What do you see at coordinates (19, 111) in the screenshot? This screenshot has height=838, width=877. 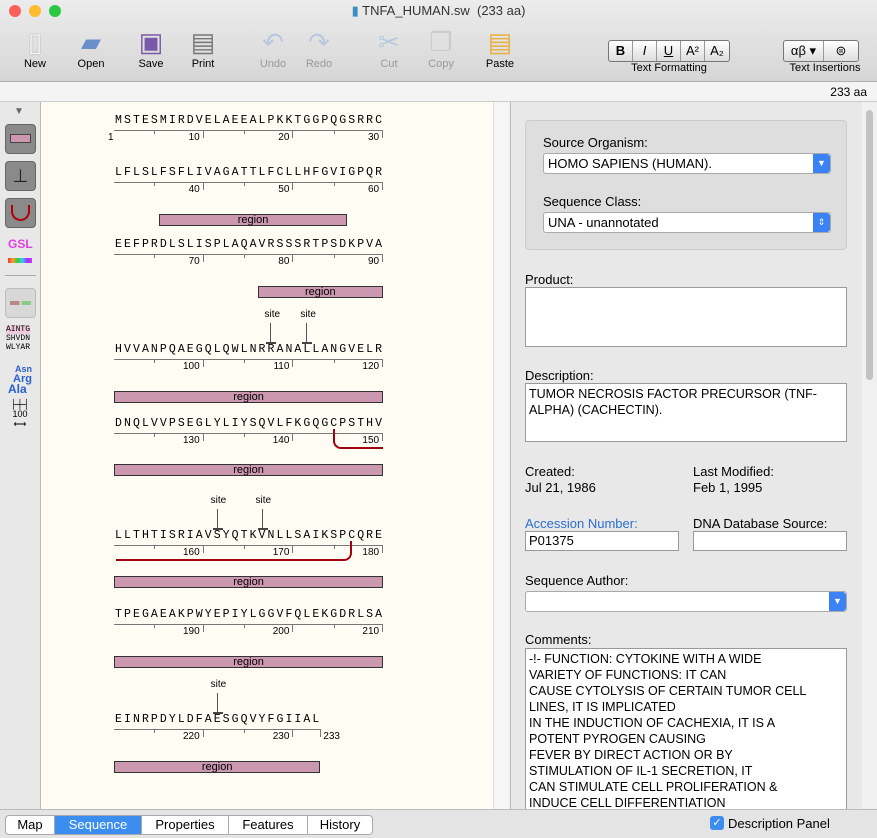 I see `palette-menu-icon: ▼` at bounding box center [19, 111].